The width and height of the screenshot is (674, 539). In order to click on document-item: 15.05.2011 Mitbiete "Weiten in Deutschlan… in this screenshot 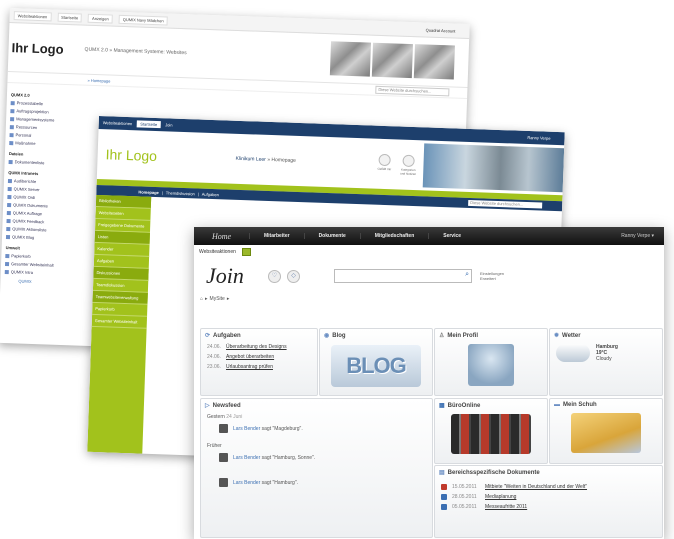, I will do `click(548, 487)`.